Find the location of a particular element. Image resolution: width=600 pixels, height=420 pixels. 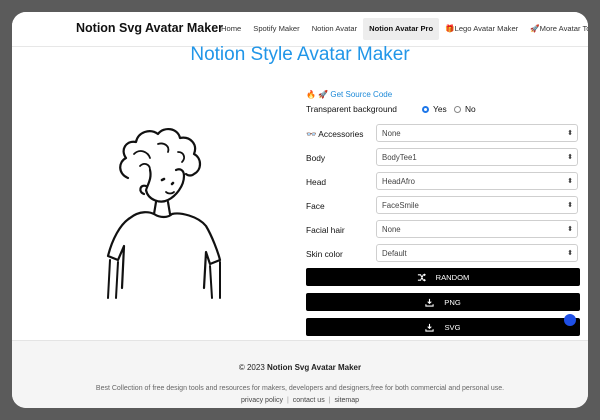

radio-no-dot is located at coordinates (457, 109).